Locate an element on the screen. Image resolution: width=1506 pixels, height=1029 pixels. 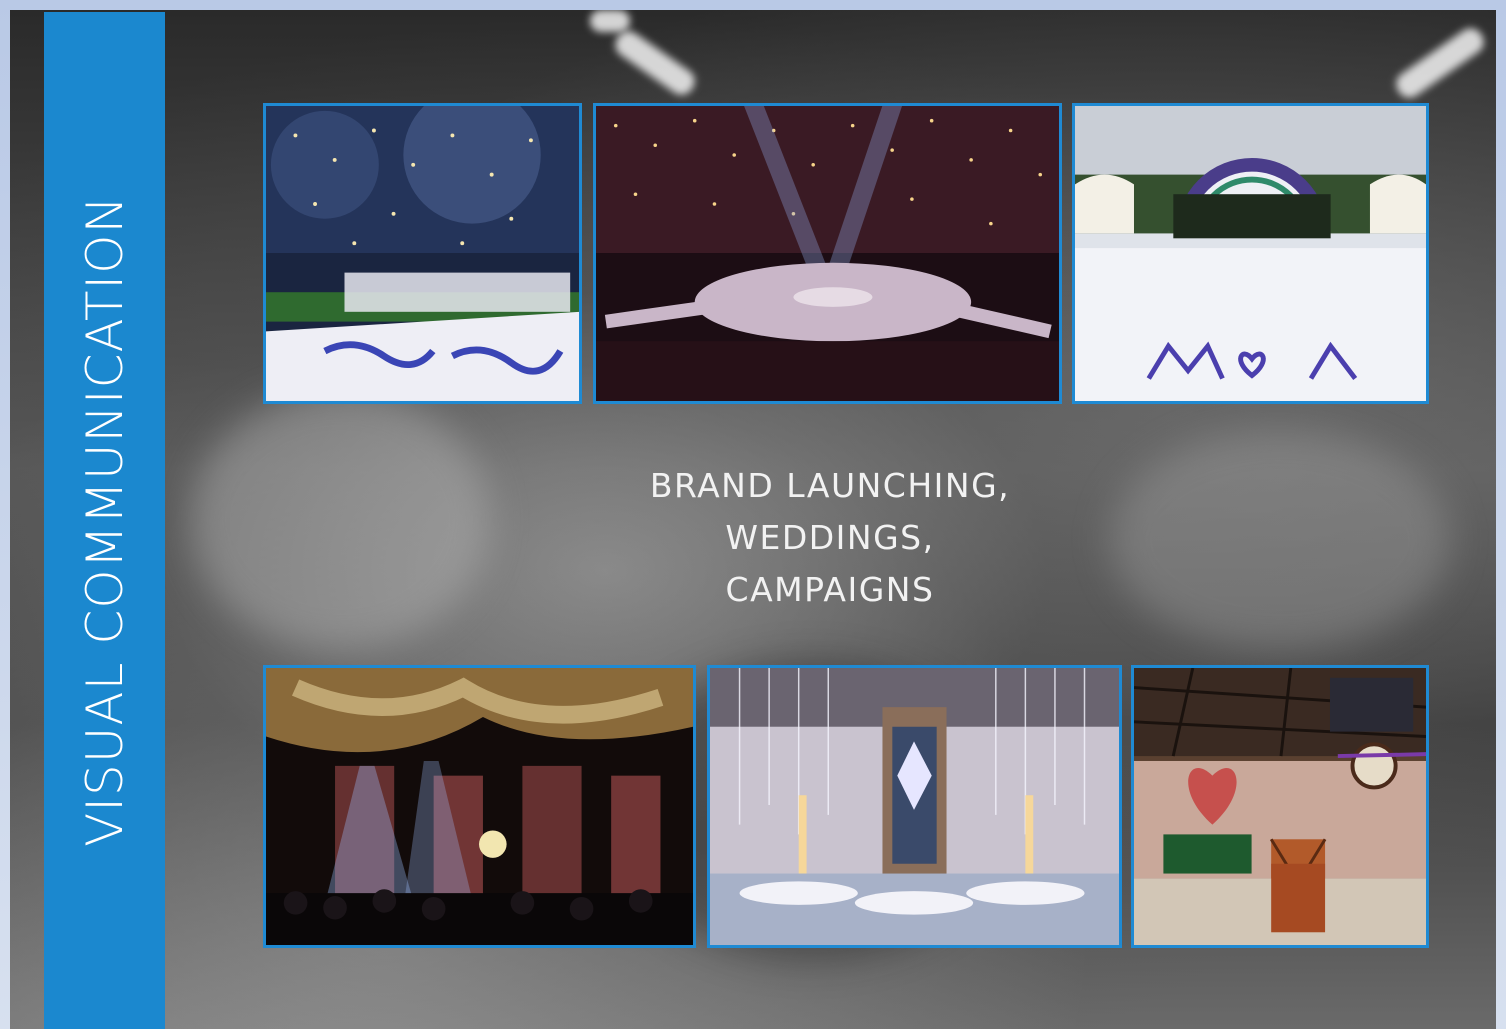
outdoor-garden-wedding-photo is located at coordinates (422, 253).